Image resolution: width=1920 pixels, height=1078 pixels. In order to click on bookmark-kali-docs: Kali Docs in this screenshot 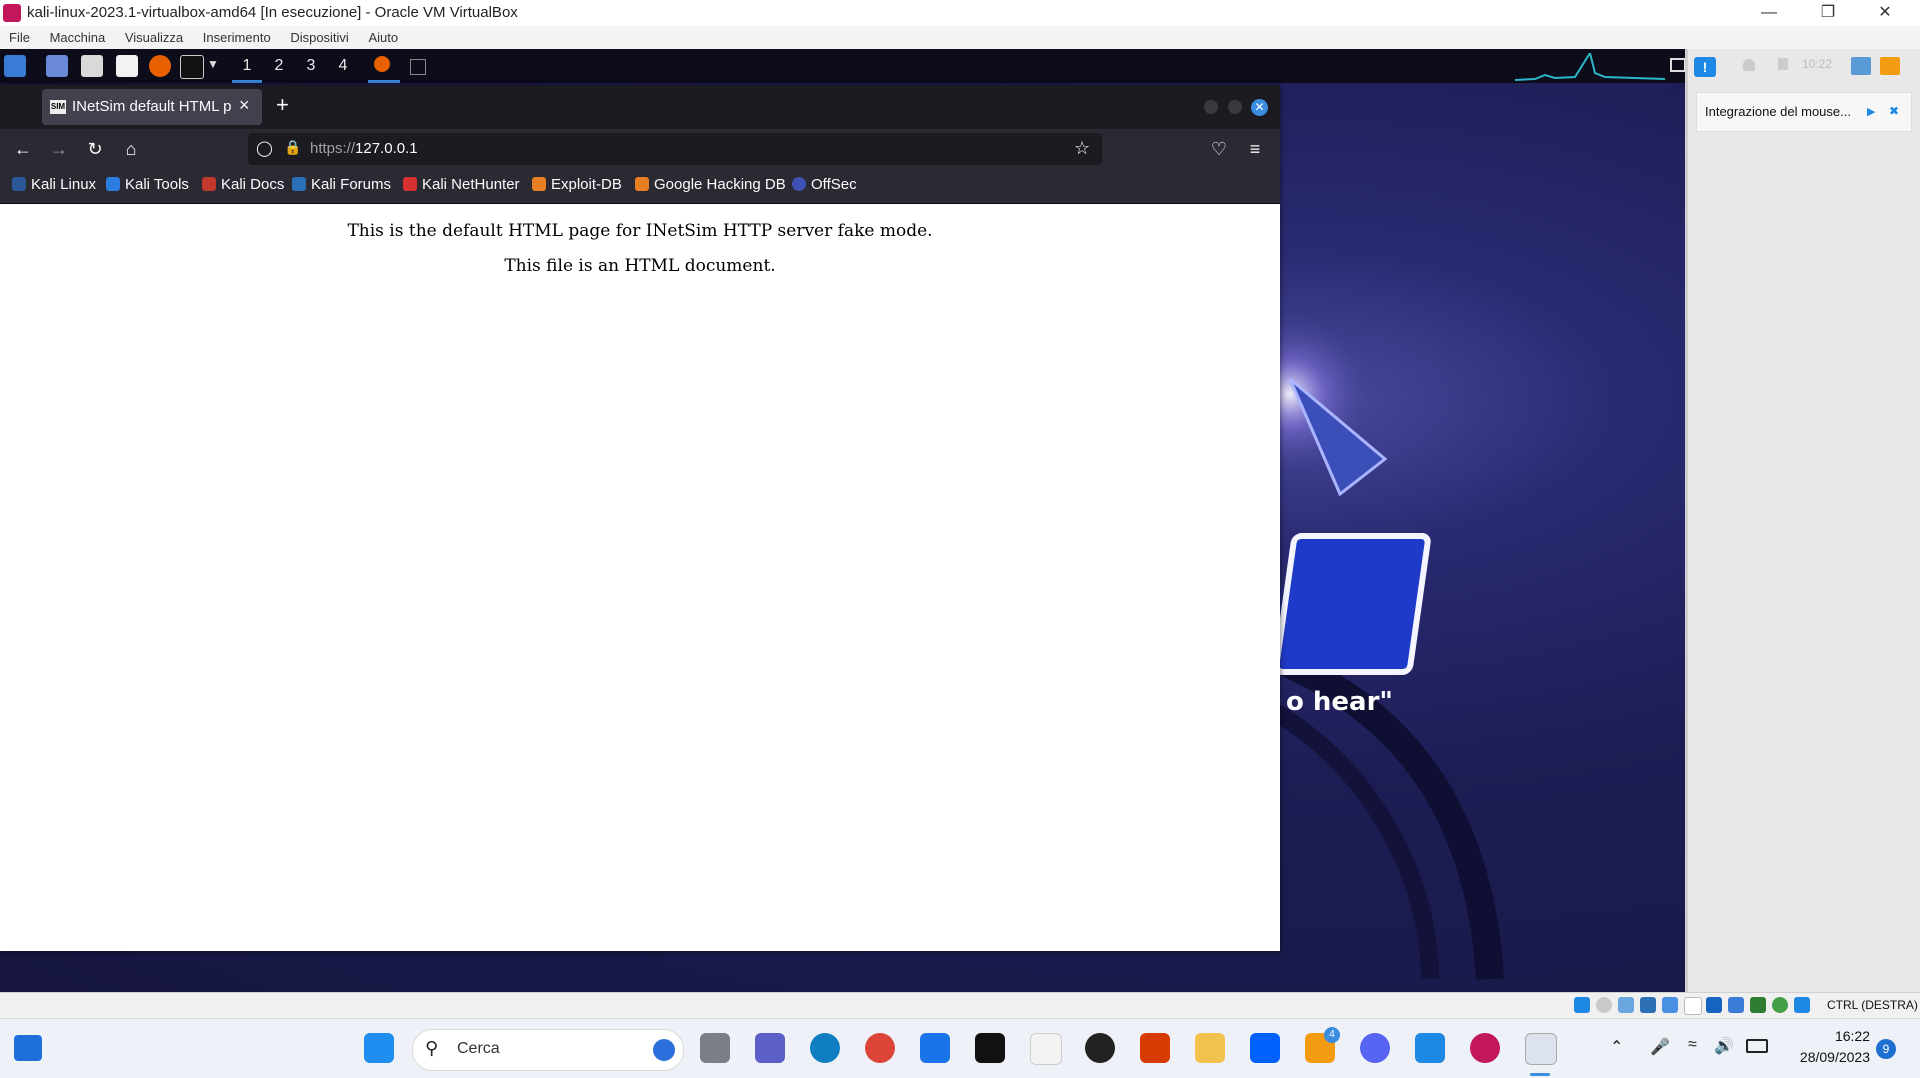, I will do `click(243, 184)`.